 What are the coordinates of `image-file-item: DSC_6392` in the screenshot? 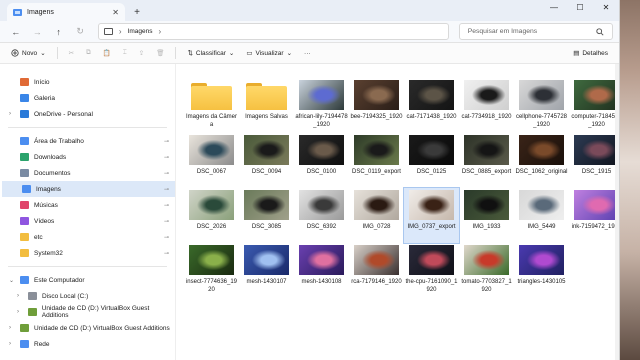 It's located at (321, 215).